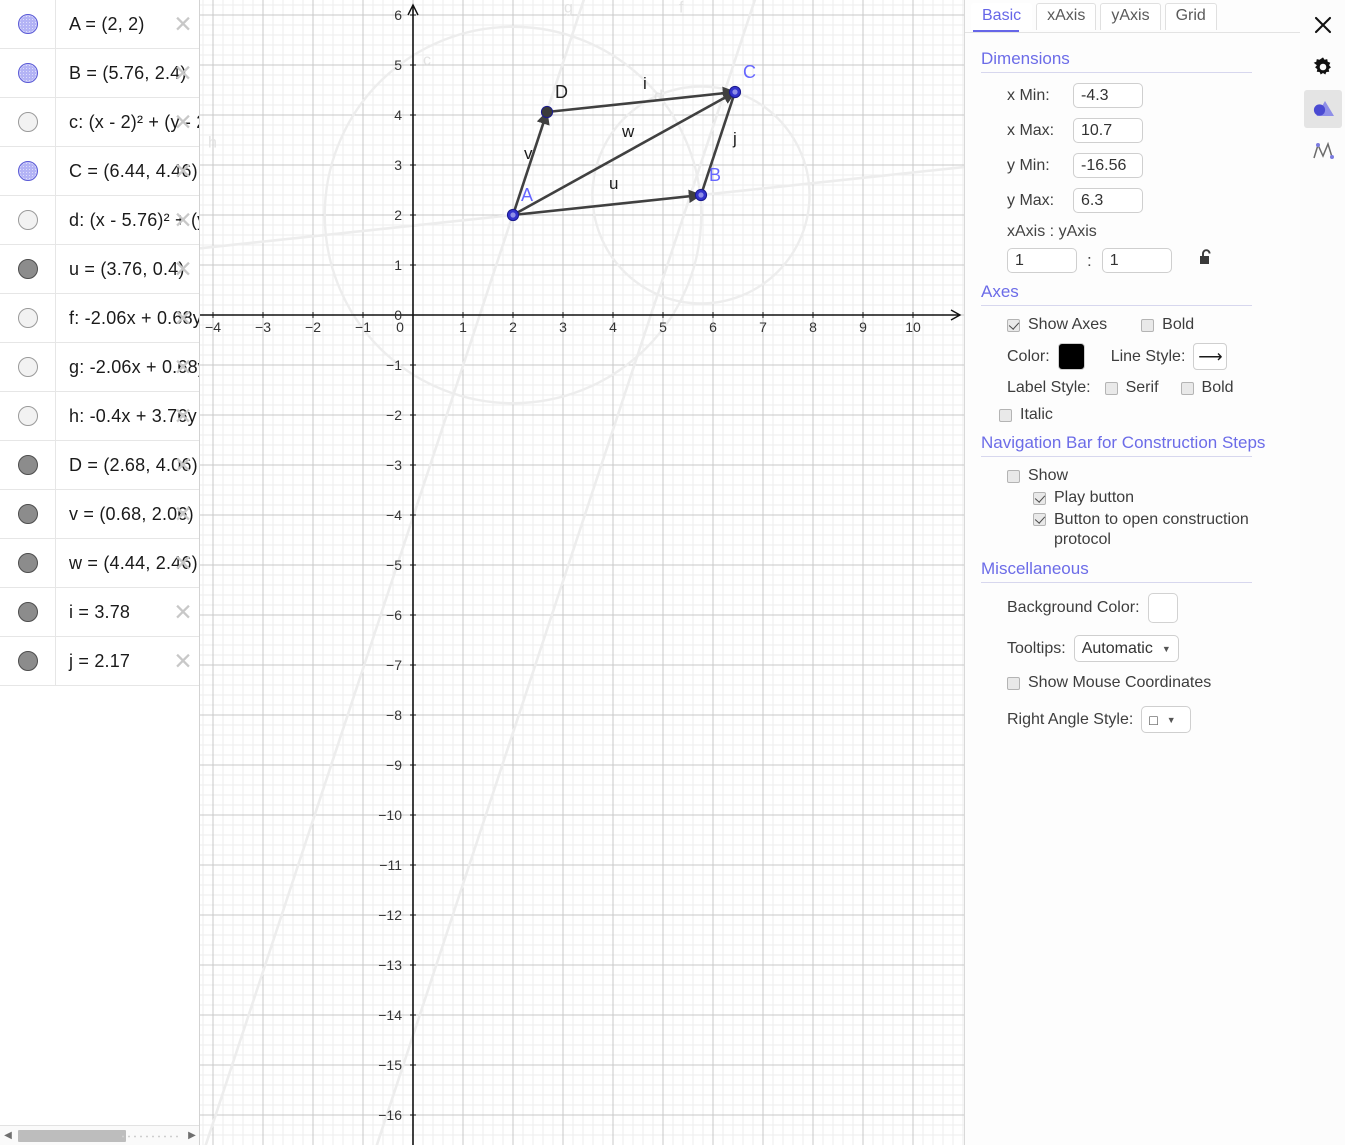  Describe the element at coordinates (1148, 325) in the screenshot. I see `axes-bold-checkbox` at that location.